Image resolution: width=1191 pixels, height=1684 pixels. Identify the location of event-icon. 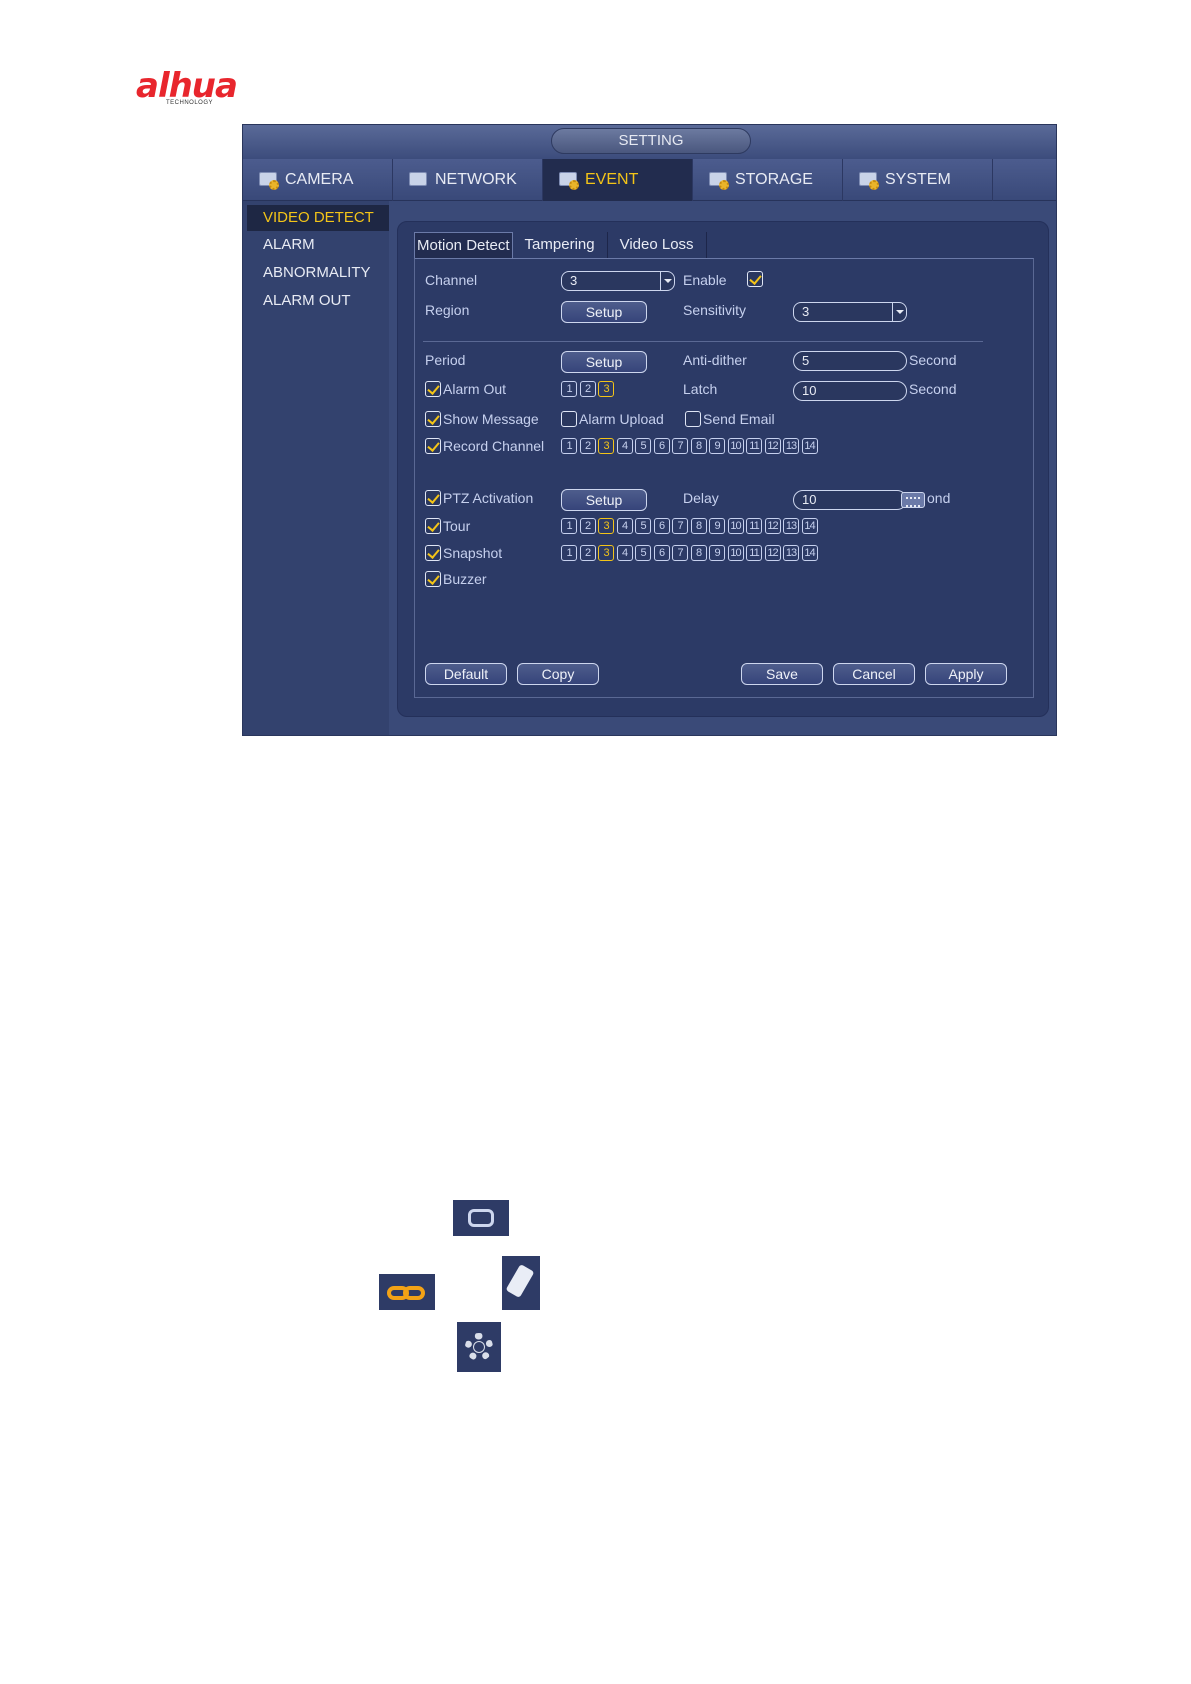
(570, 180).